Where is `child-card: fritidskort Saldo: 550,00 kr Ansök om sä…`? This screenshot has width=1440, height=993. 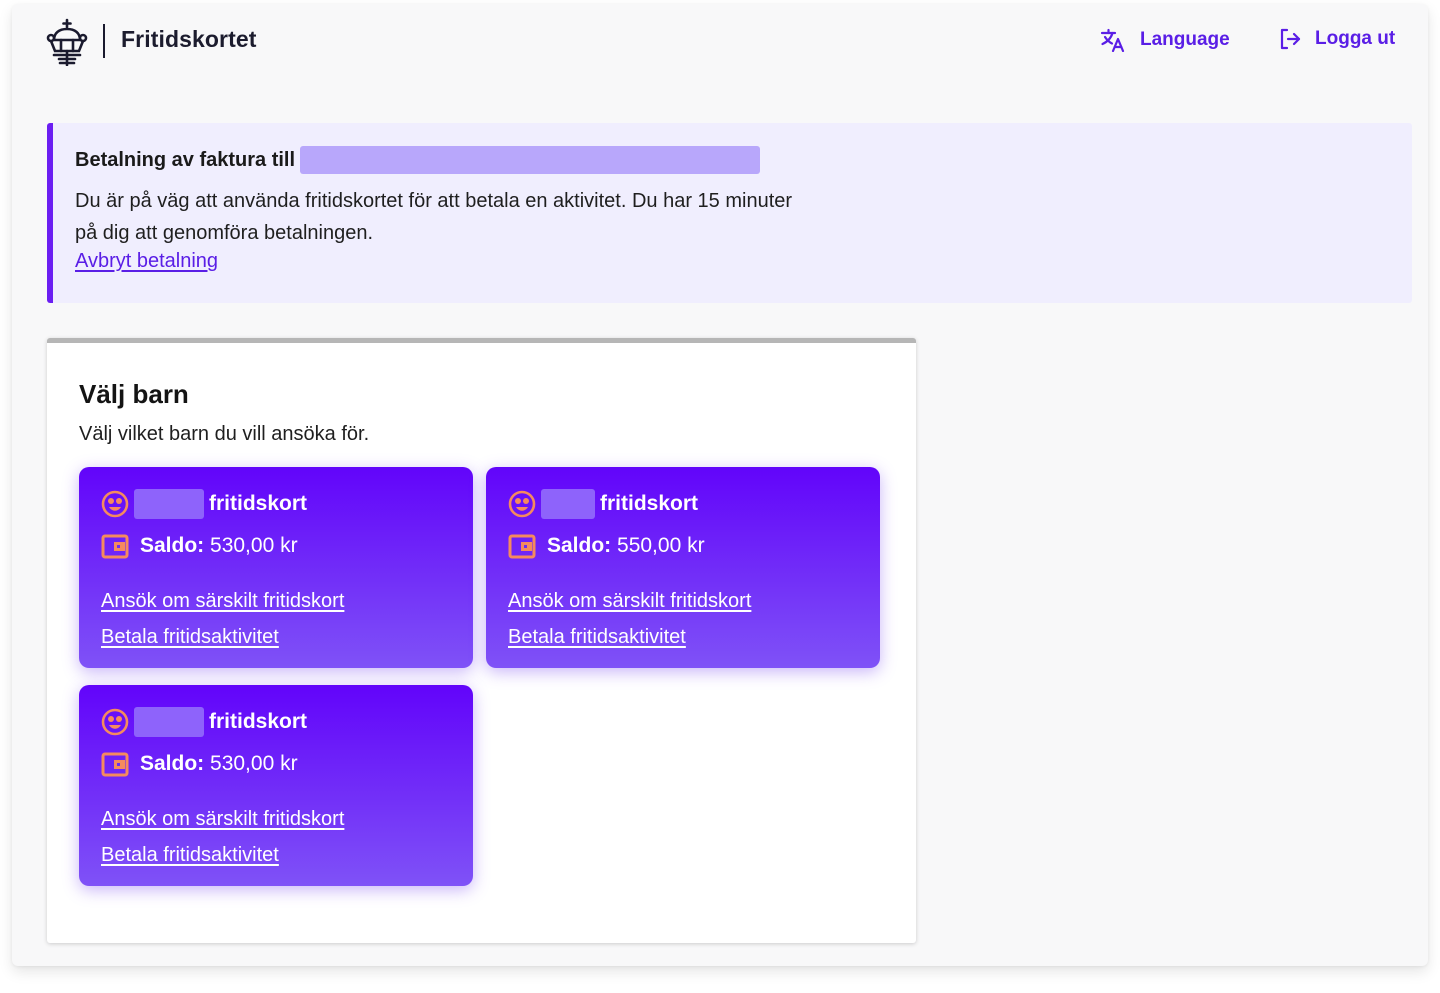
child-card: fritidskort Saldo: 550,00 kr Ansök om sä… is located at coordinates (683, 567).